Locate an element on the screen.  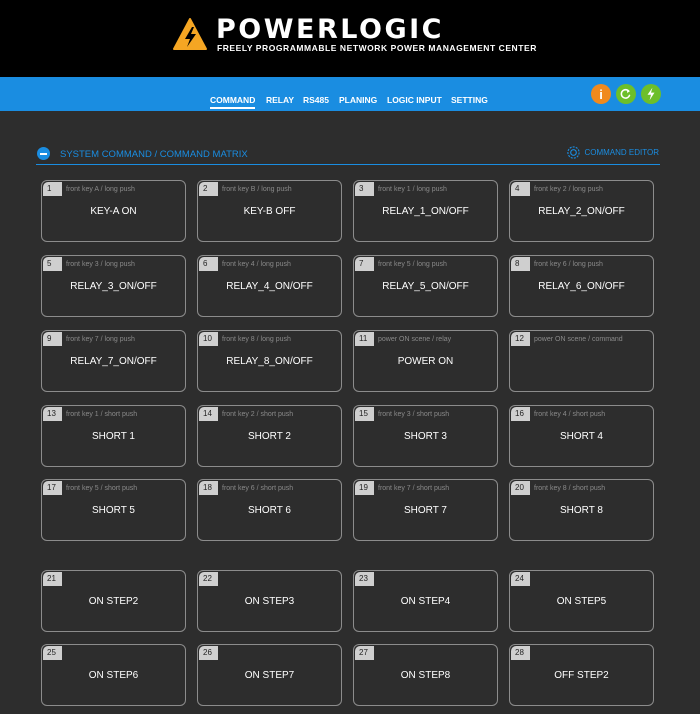
command-cell-23: 23 ON STEP4 is located at coordinates (425, 601).